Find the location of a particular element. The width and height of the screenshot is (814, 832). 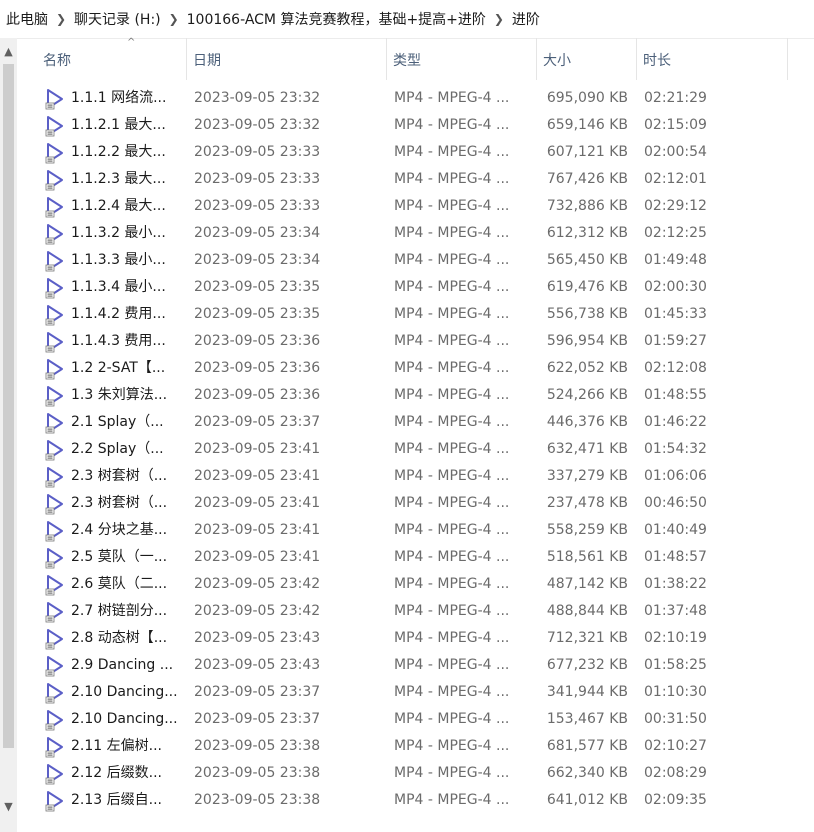

breadcrumb-item-current-folder: 进阶 is located at coordinates (526, 19).